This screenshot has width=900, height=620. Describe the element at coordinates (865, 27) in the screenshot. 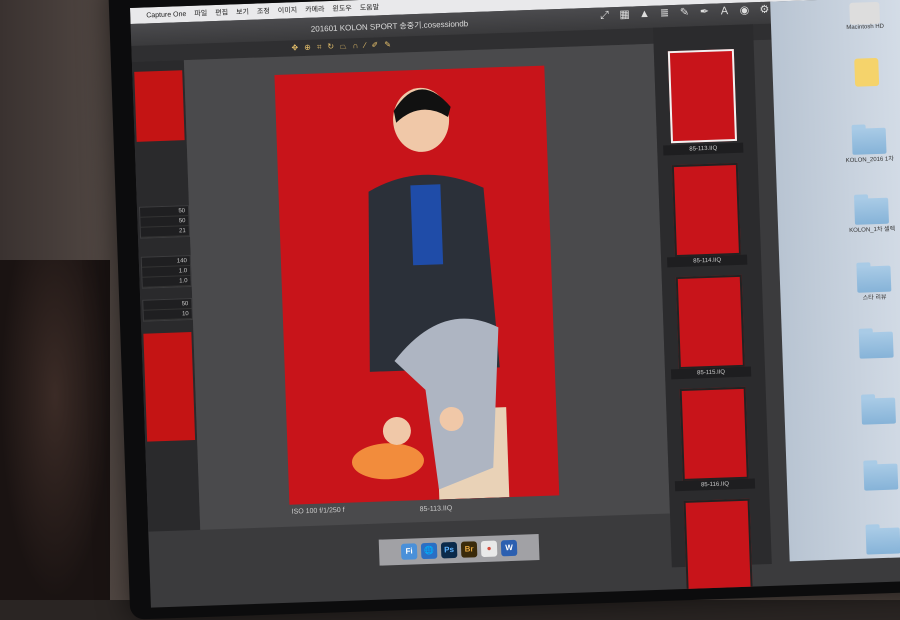

I see `desktop-item-label: Macintosh HD` at that location.